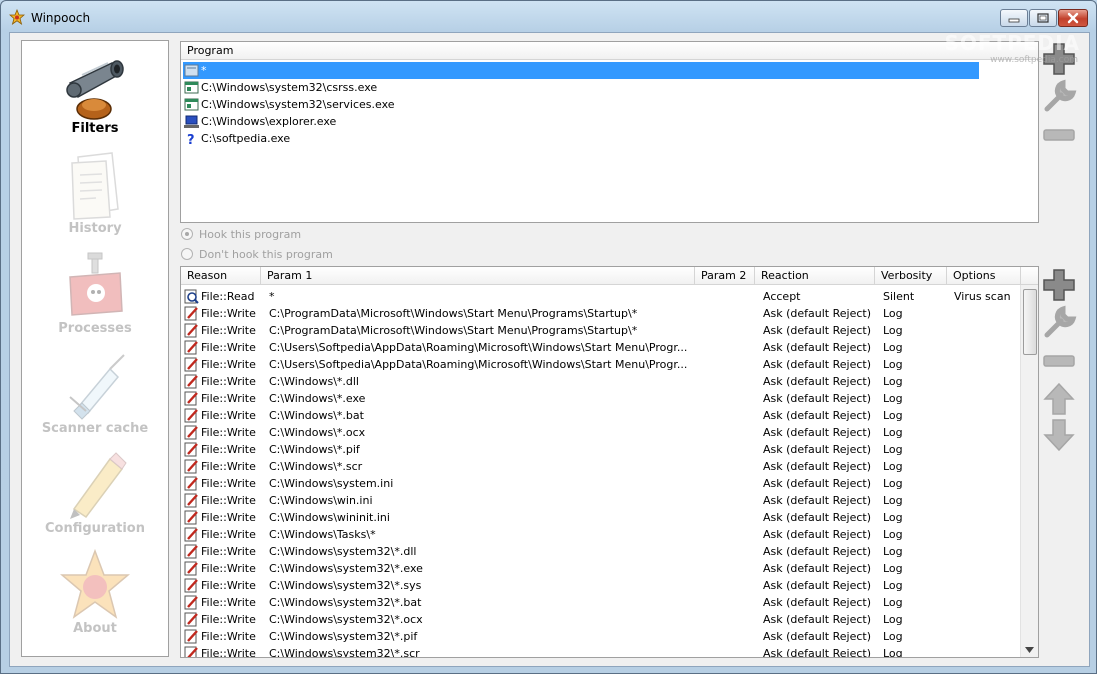 The image size is (1097, 674). What do you see at coordinates (221, 276) in the screenshot?
I see `column-header-reason: Reason` at bounding box center [221, 276].